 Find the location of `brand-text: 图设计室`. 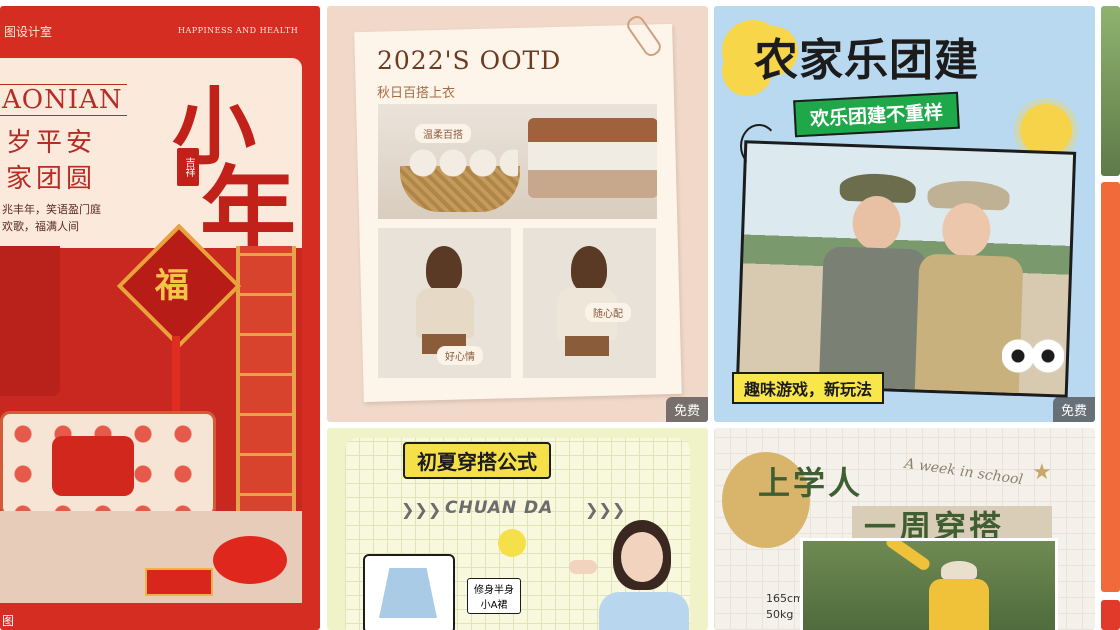

brand-text: 图设计室 is located at coordinates (28, 32).